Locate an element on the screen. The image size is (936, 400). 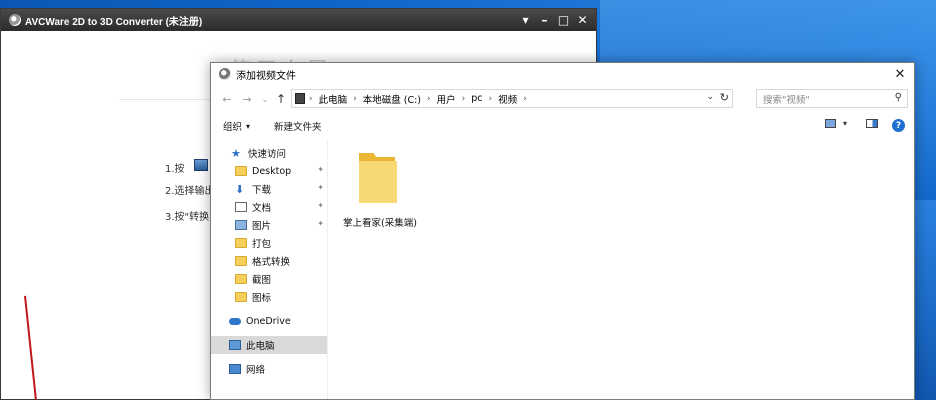
nav-label: 文档 is located at coordinates (262, 208).